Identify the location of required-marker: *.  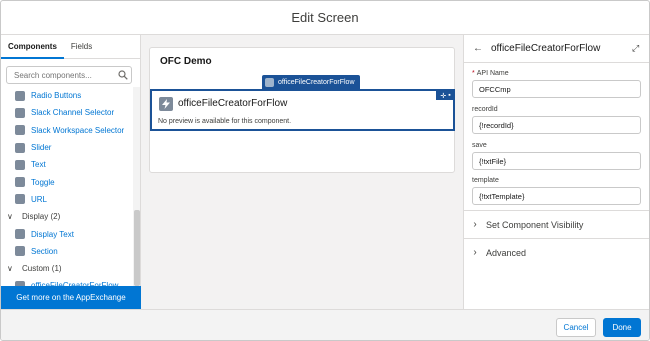
(473, 73).